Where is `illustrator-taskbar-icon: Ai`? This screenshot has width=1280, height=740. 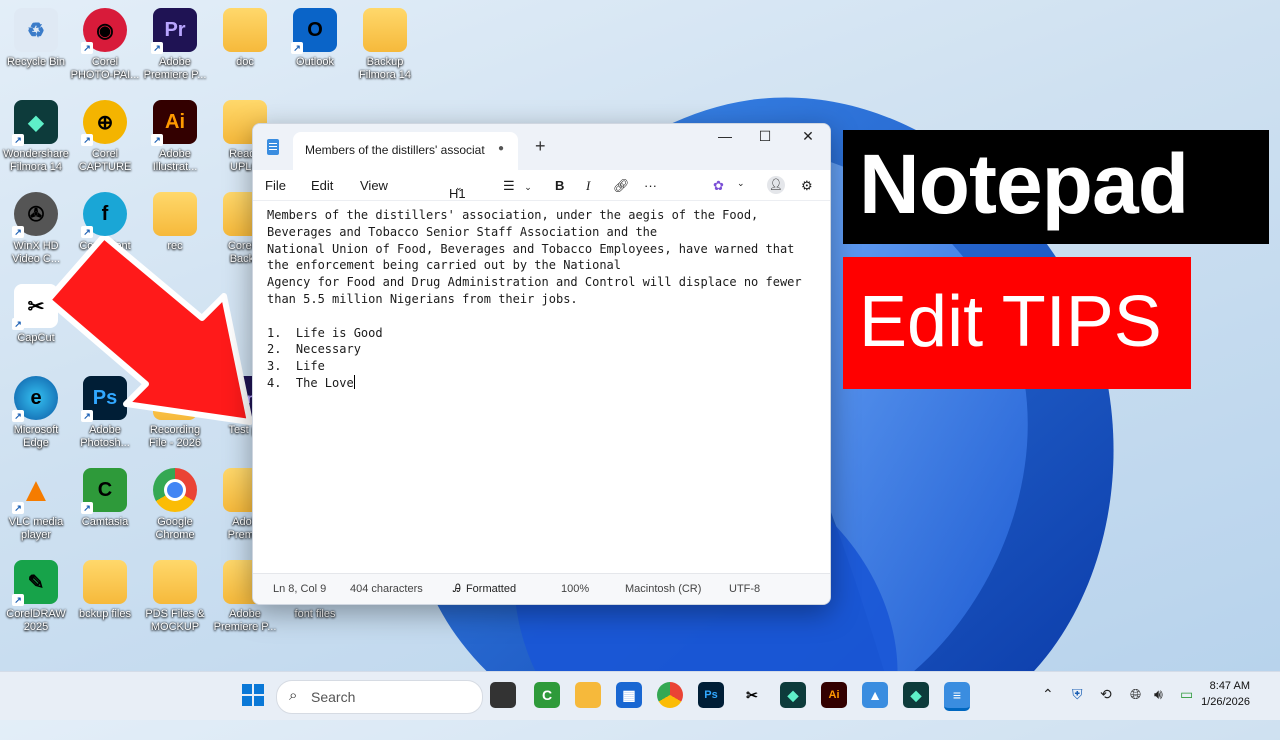 illustrator-taskbar-icon: Ai is located at coordinates (834, 695).